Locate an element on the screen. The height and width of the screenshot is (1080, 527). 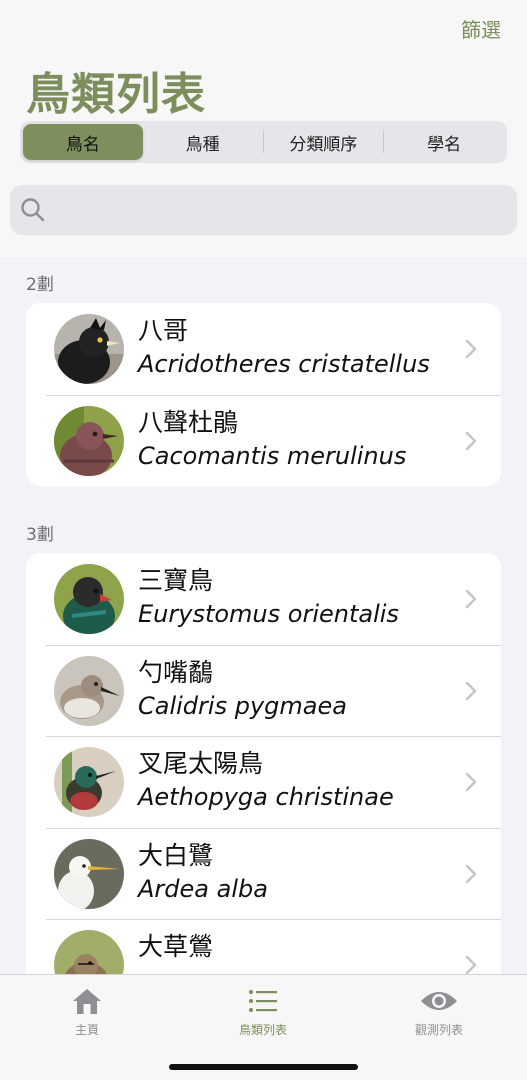
list-item: 勺嘴鷸 Calidris pygmaea is located at coordinates (263, 690).